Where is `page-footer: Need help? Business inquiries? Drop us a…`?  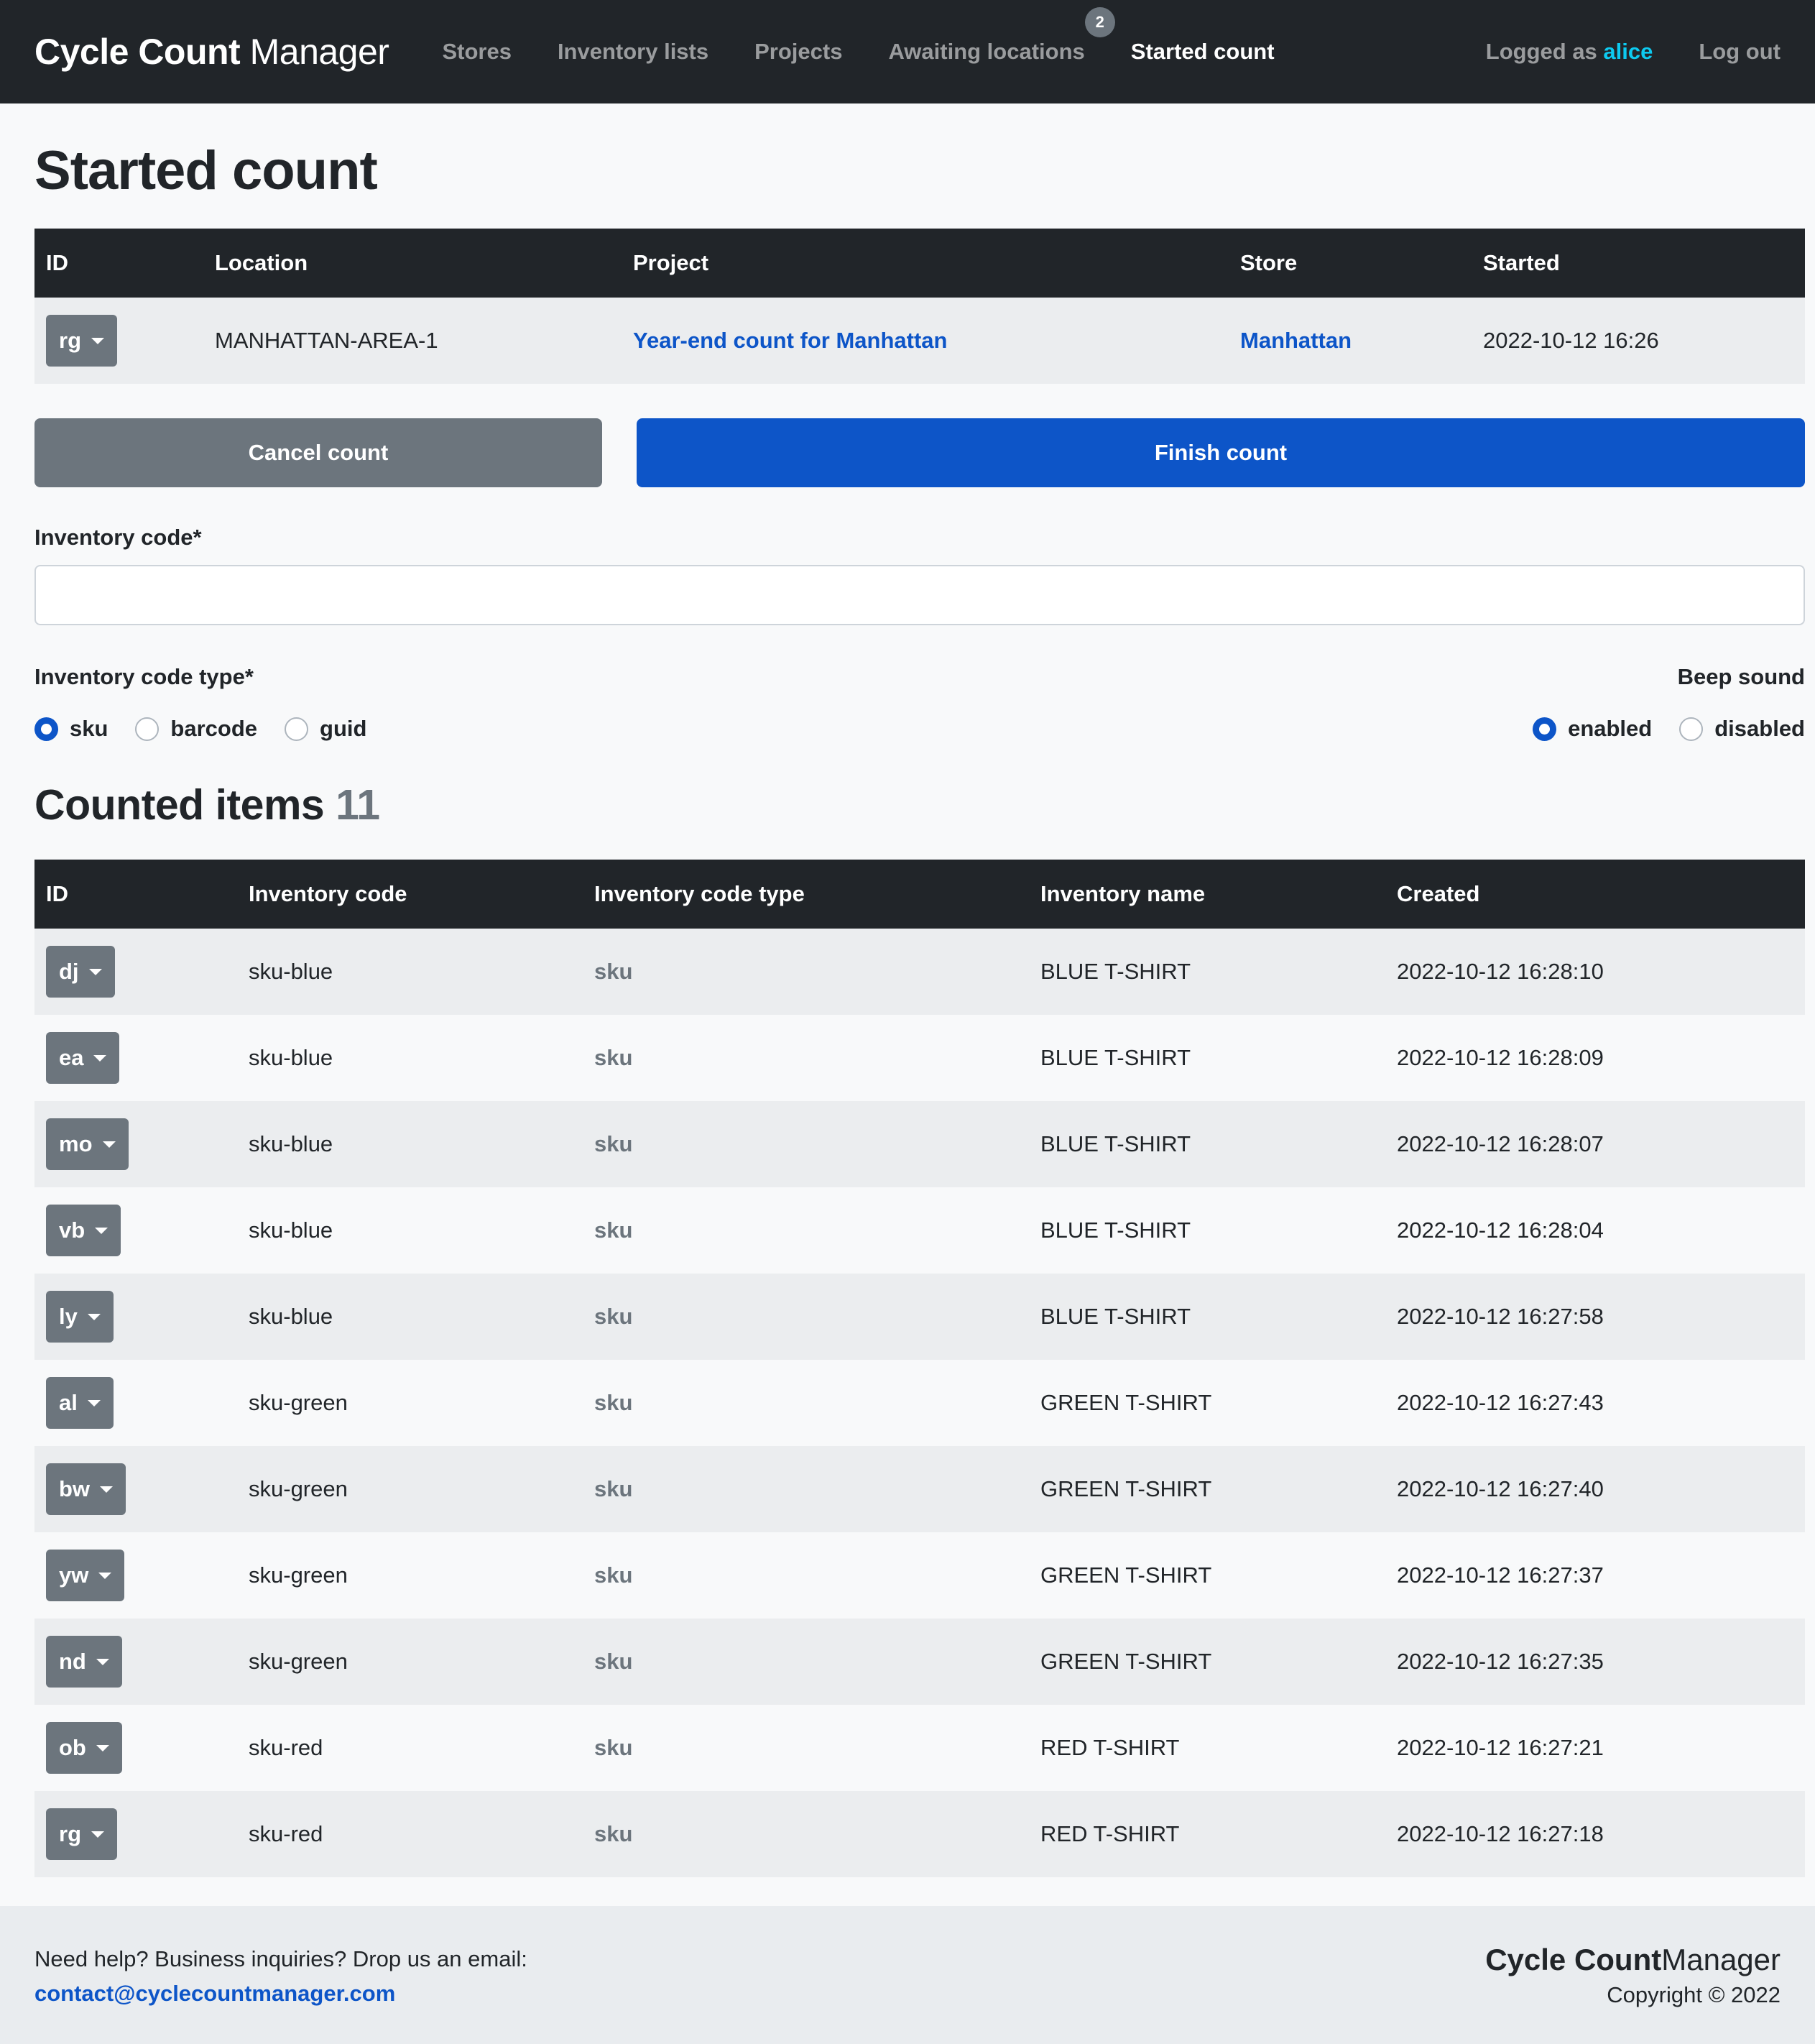
page-footer: Need help? Business inquiries? Drop us a… is located at coordinates (907, 1975).